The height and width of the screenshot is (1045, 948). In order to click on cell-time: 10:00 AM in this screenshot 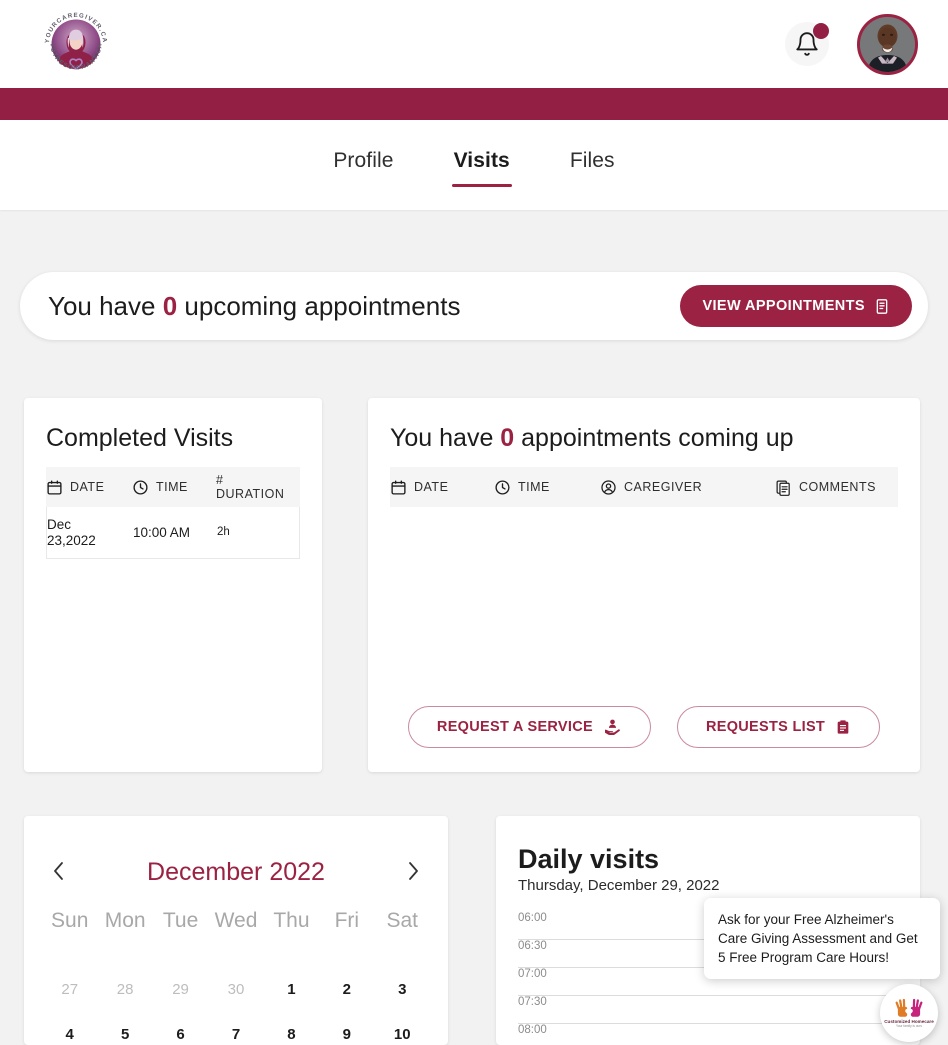, I will do `click(162, 532)`.